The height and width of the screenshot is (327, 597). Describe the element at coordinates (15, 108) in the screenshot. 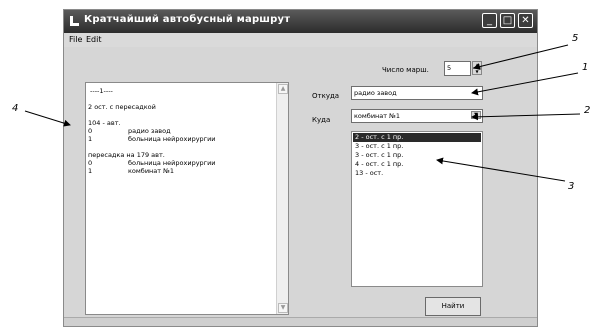

I see `callout-4: 4` at that location.